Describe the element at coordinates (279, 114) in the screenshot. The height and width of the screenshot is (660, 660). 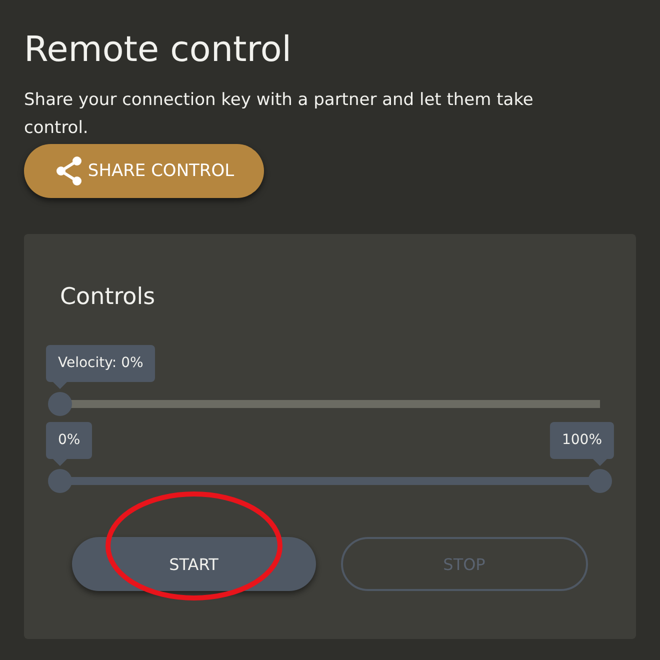
I see `description-text: Share your connection key with a partner and let them take control.` at that location.